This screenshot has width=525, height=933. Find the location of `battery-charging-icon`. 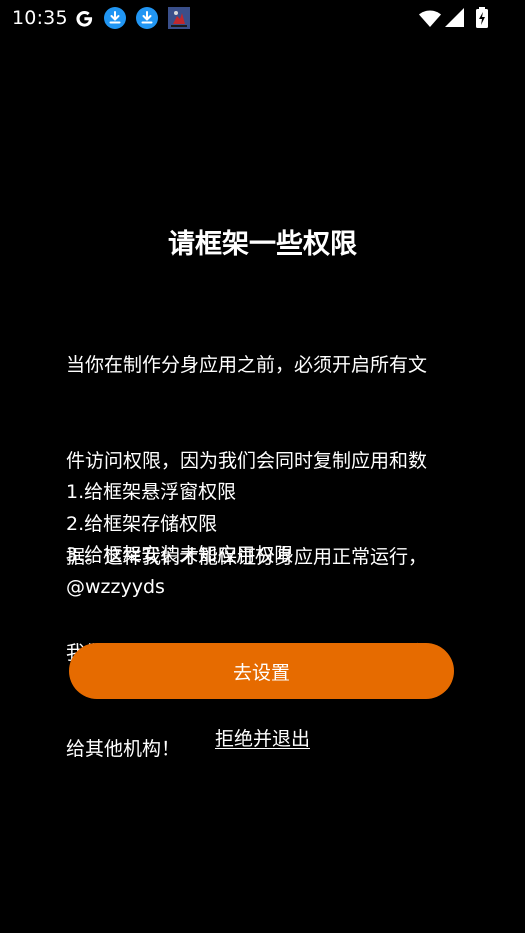

battery-charging-icon is located at coordinates (482, 18).